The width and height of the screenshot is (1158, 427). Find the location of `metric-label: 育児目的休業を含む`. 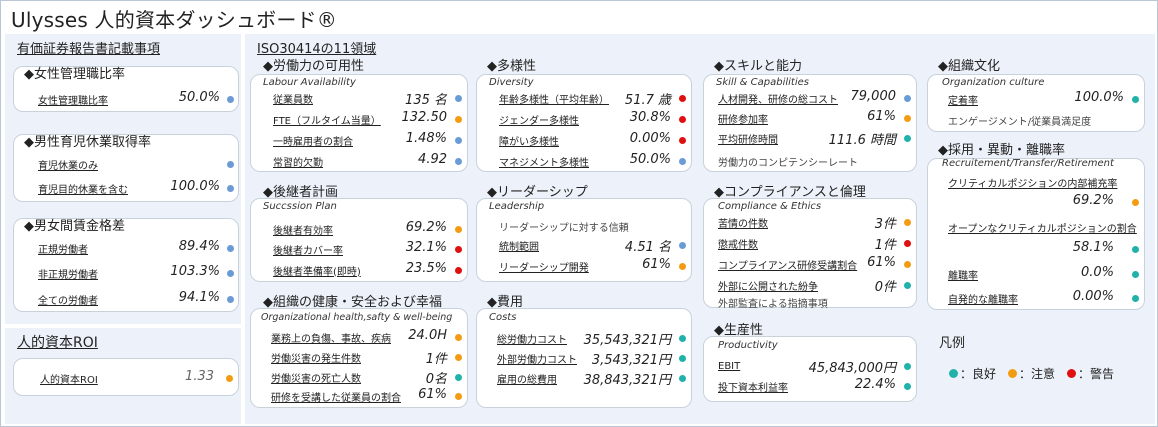

metric-label: 育児目的休業を含む is located at coordinates (83, 188).